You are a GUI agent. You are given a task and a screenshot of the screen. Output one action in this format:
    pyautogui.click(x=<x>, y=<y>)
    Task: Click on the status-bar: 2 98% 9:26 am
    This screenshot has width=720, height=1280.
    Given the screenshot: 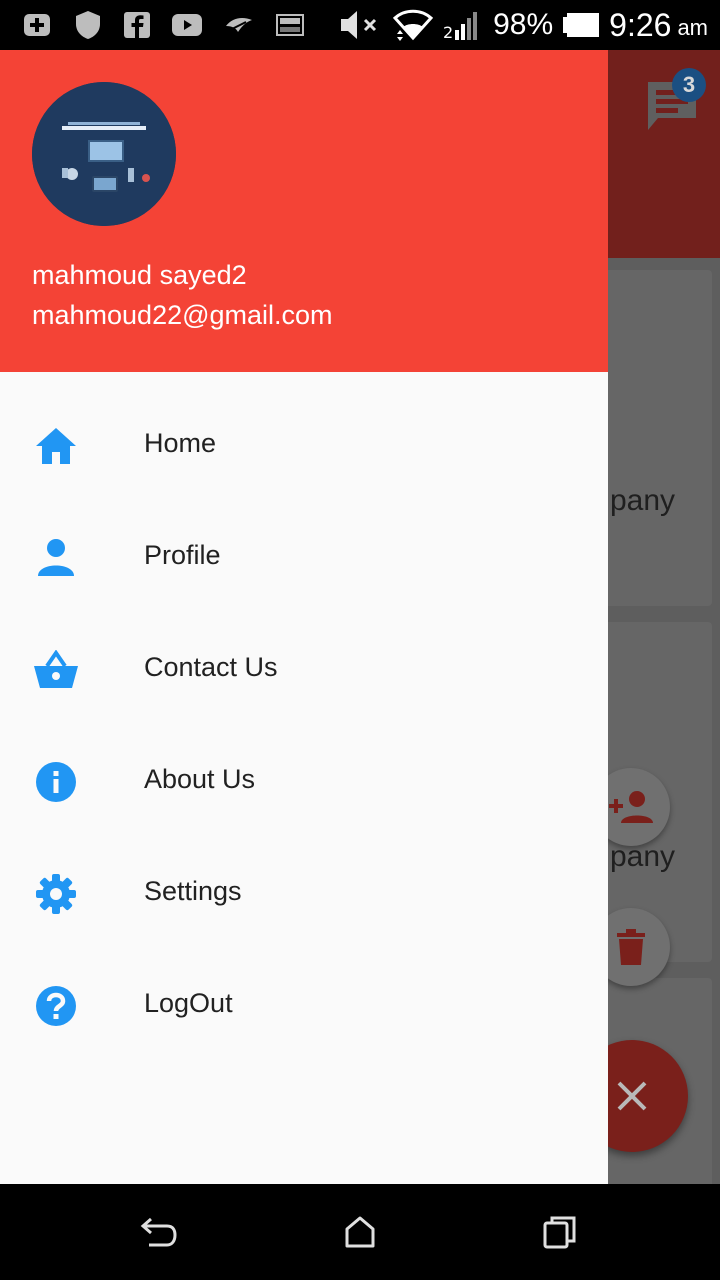 What is the action you would take?
    pyautogui.click(x=360, y=25)
    